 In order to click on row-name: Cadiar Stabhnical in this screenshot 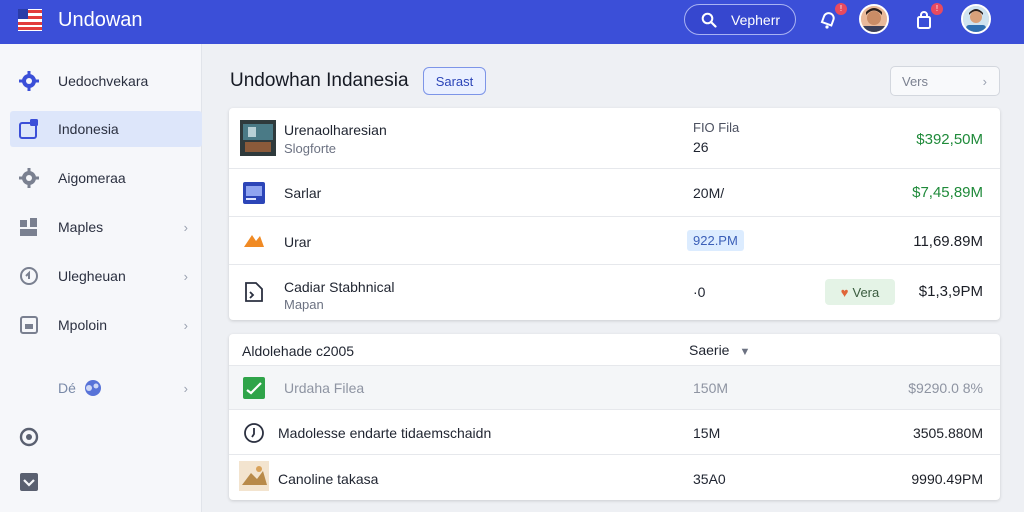, I will do `click(339, 287)`.